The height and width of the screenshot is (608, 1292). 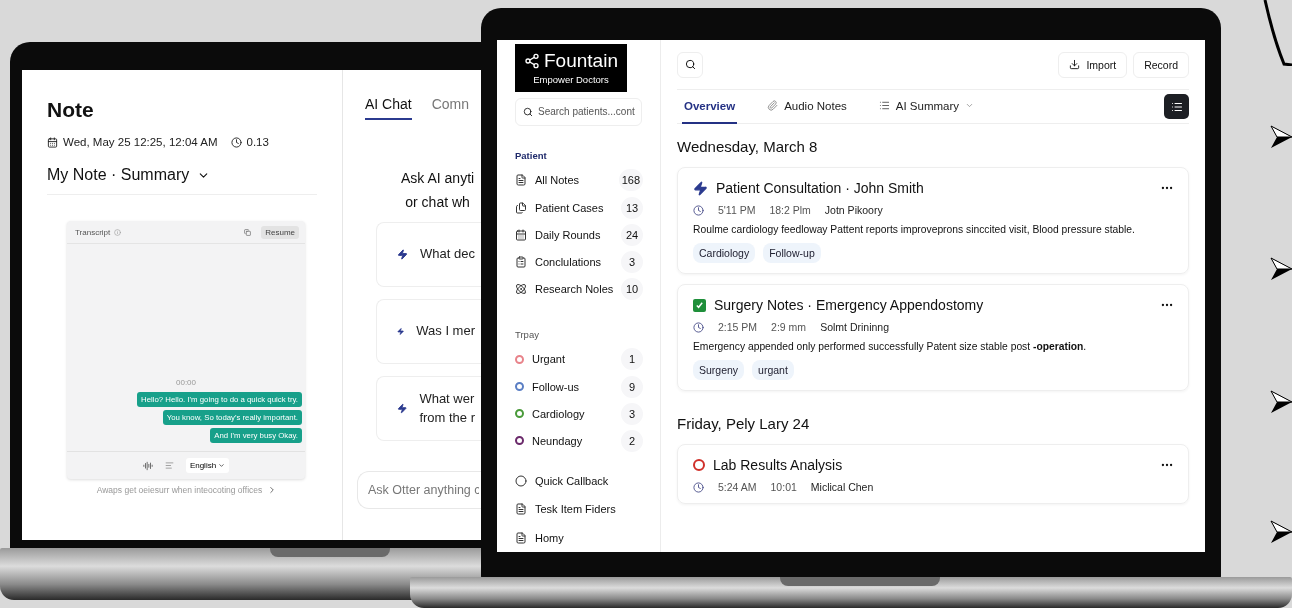 I want to click on sidebar-item: Conclulations, so click(x=558, y=261).